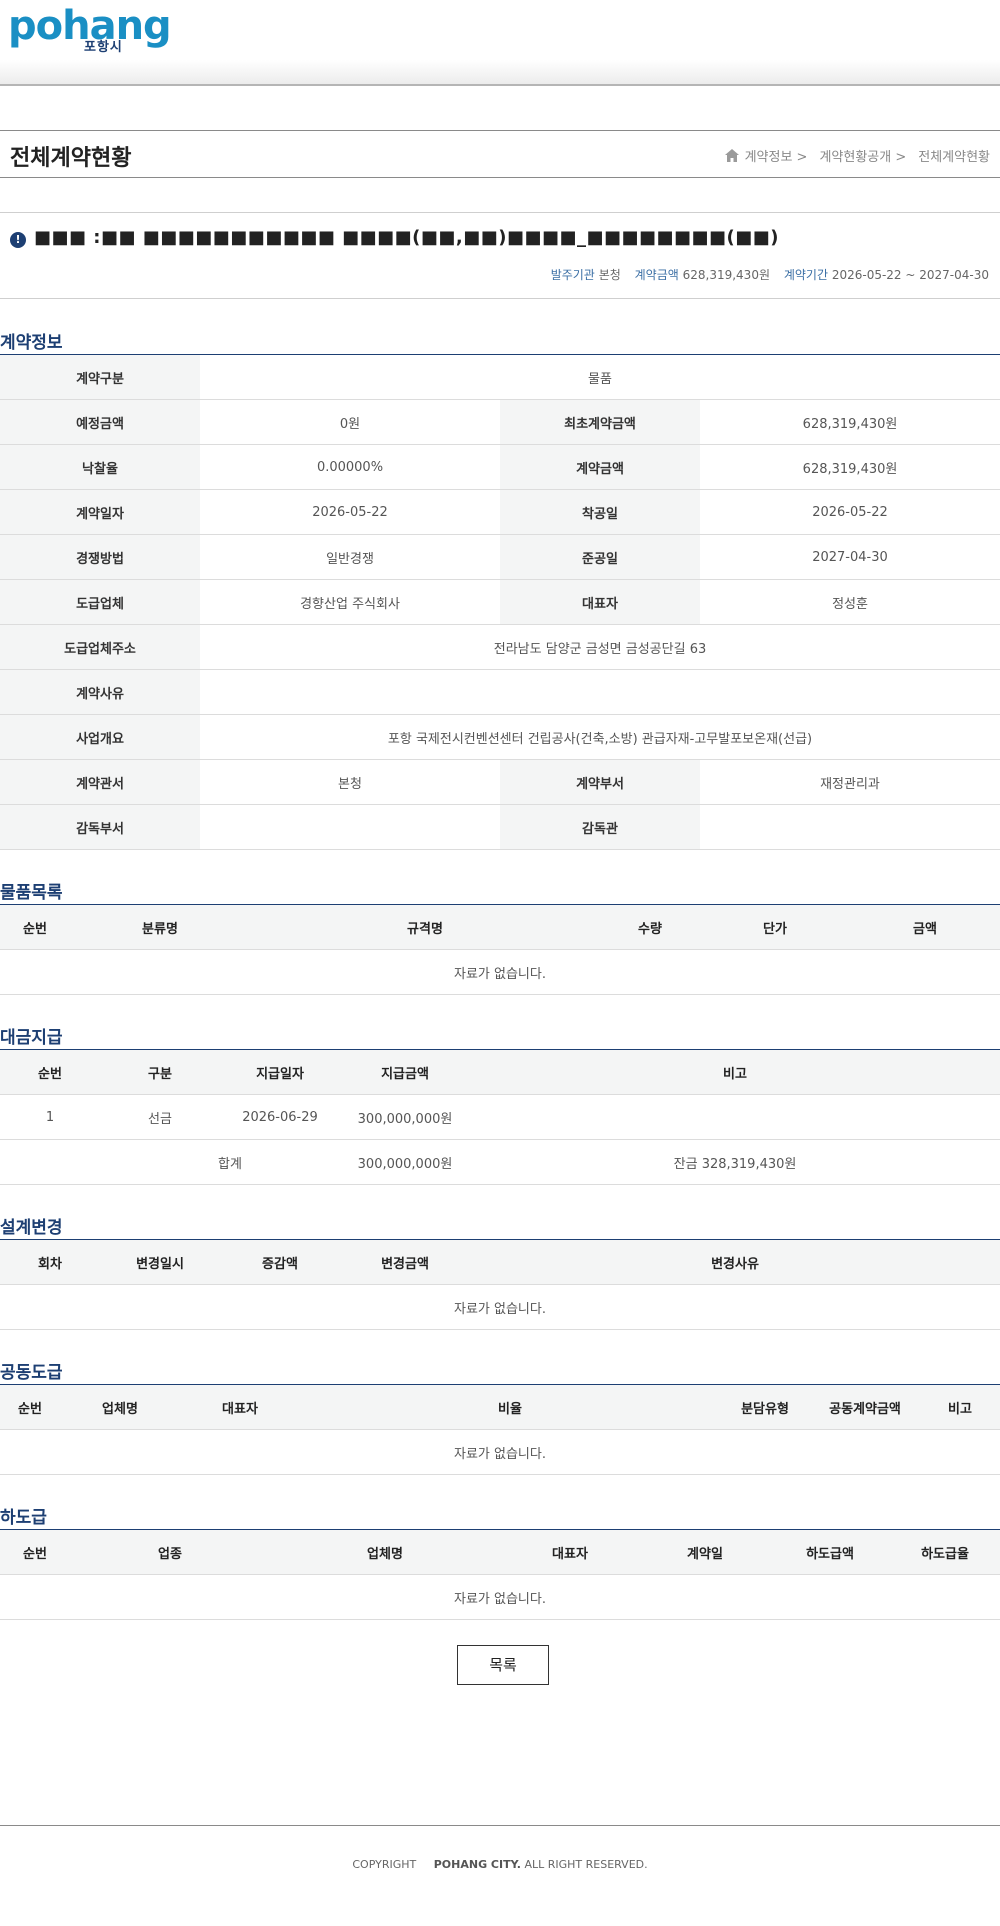 Image resolution: width=1000 pixels, height=1926 pixels. What do you see at coordinates (925, 927) in the screenshot?
I see `column-header: 금액` at bounding box center [925, 927].